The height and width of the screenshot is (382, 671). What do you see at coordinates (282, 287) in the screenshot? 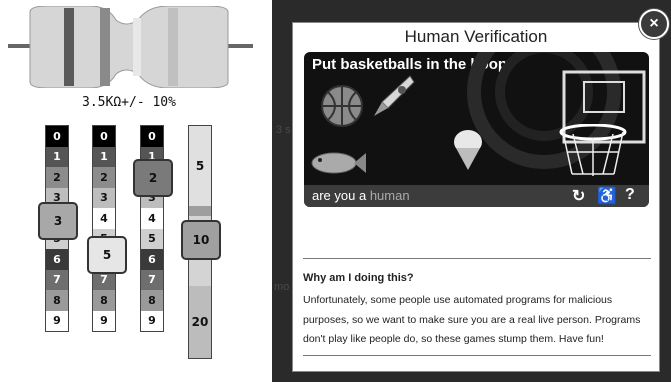
I see `background-text-fragment: mo` at bounding box center [282, 287].